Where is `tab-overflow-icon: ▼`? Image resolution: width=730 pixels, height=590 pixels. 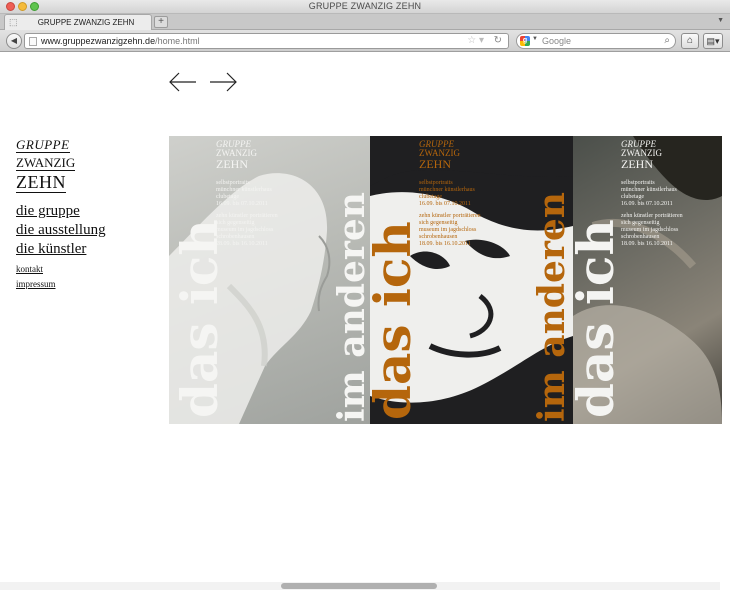
tab-overflow-icon: ▼ is located at coordinates (720, 20).